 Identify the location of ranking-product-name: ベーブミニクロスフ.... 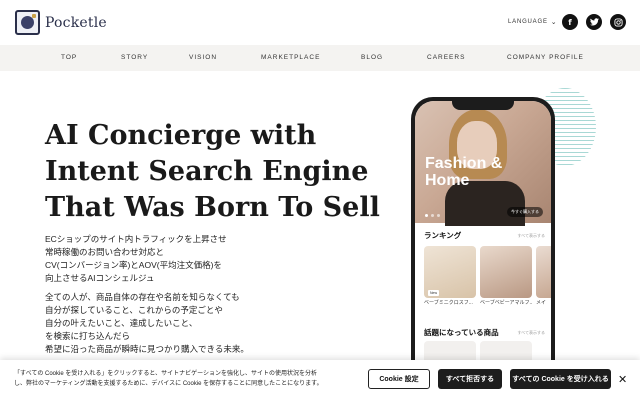
(448, 303).